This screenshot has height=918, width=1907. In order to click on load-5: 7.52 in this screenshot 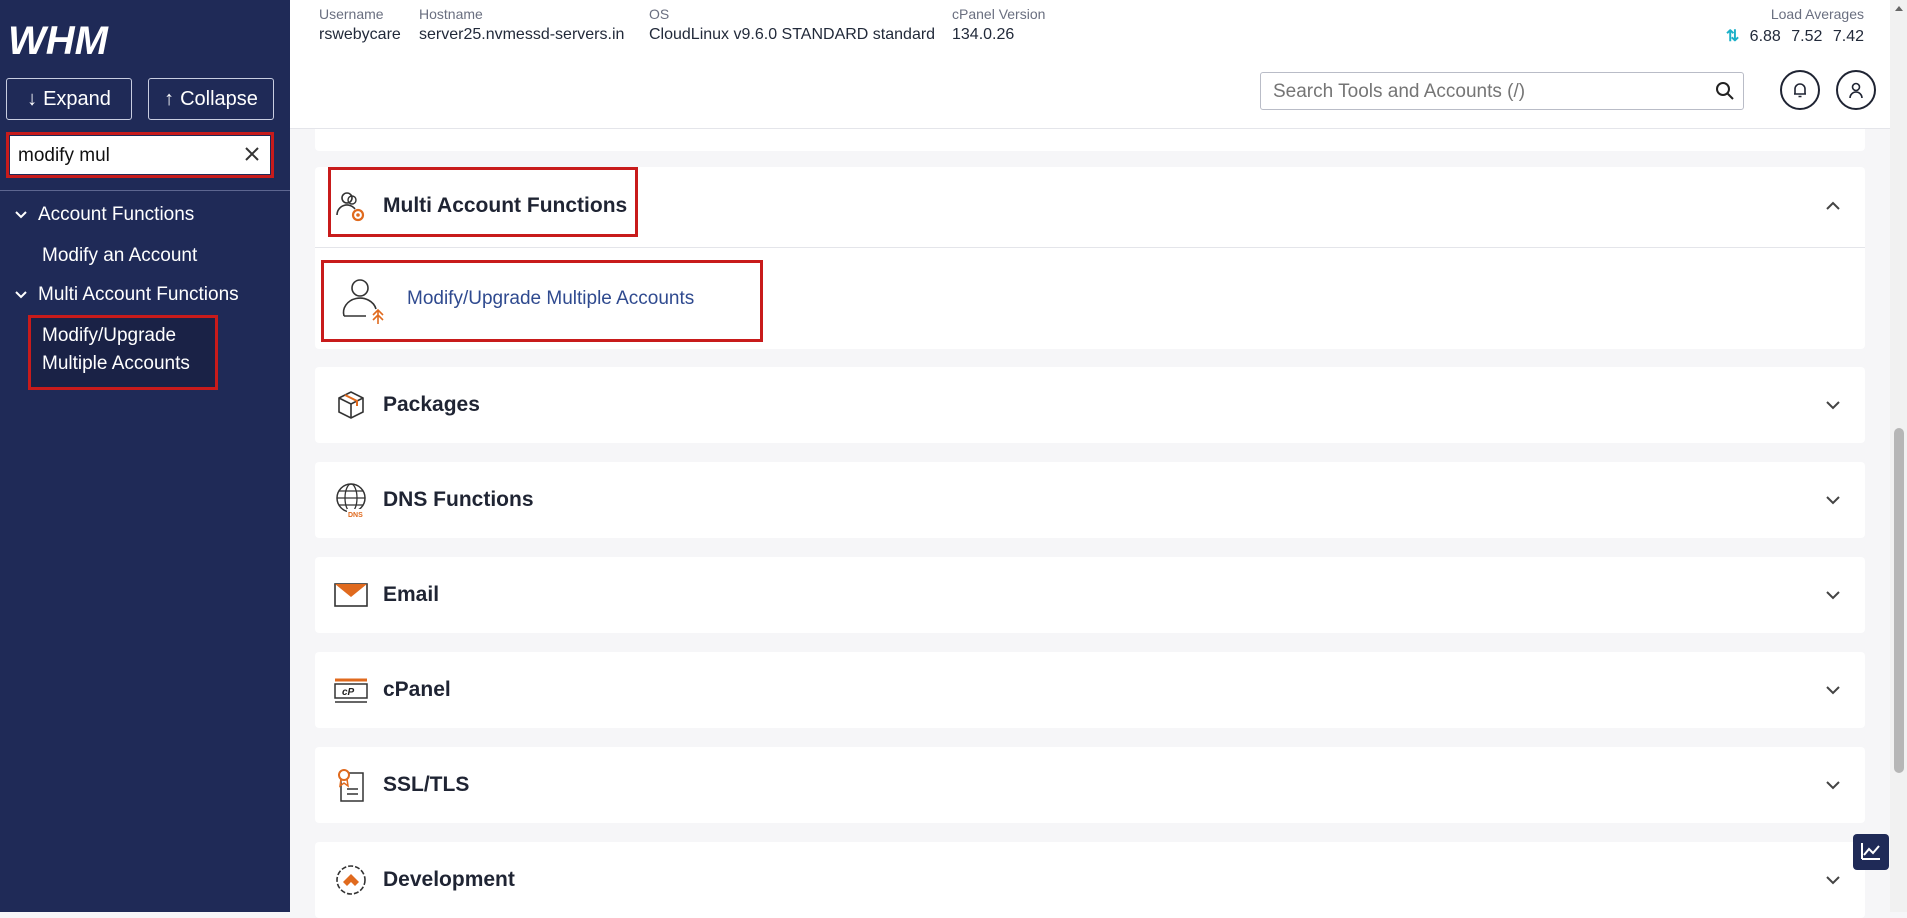, I will do `click(1807, 36)`.